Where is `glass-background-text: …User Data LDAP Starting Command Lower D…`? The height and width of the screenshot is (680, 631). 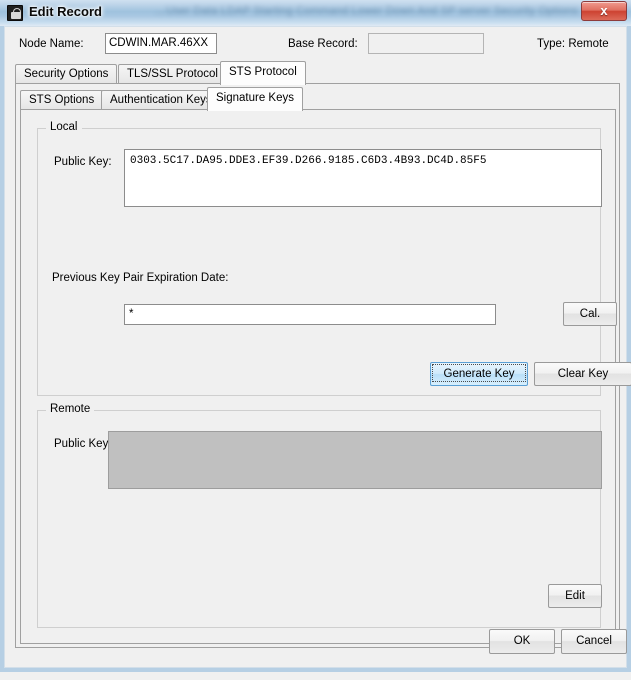 glass-background-text: …User Data LDAP Starting Command Lower D… is located at coordinates (366, 11).